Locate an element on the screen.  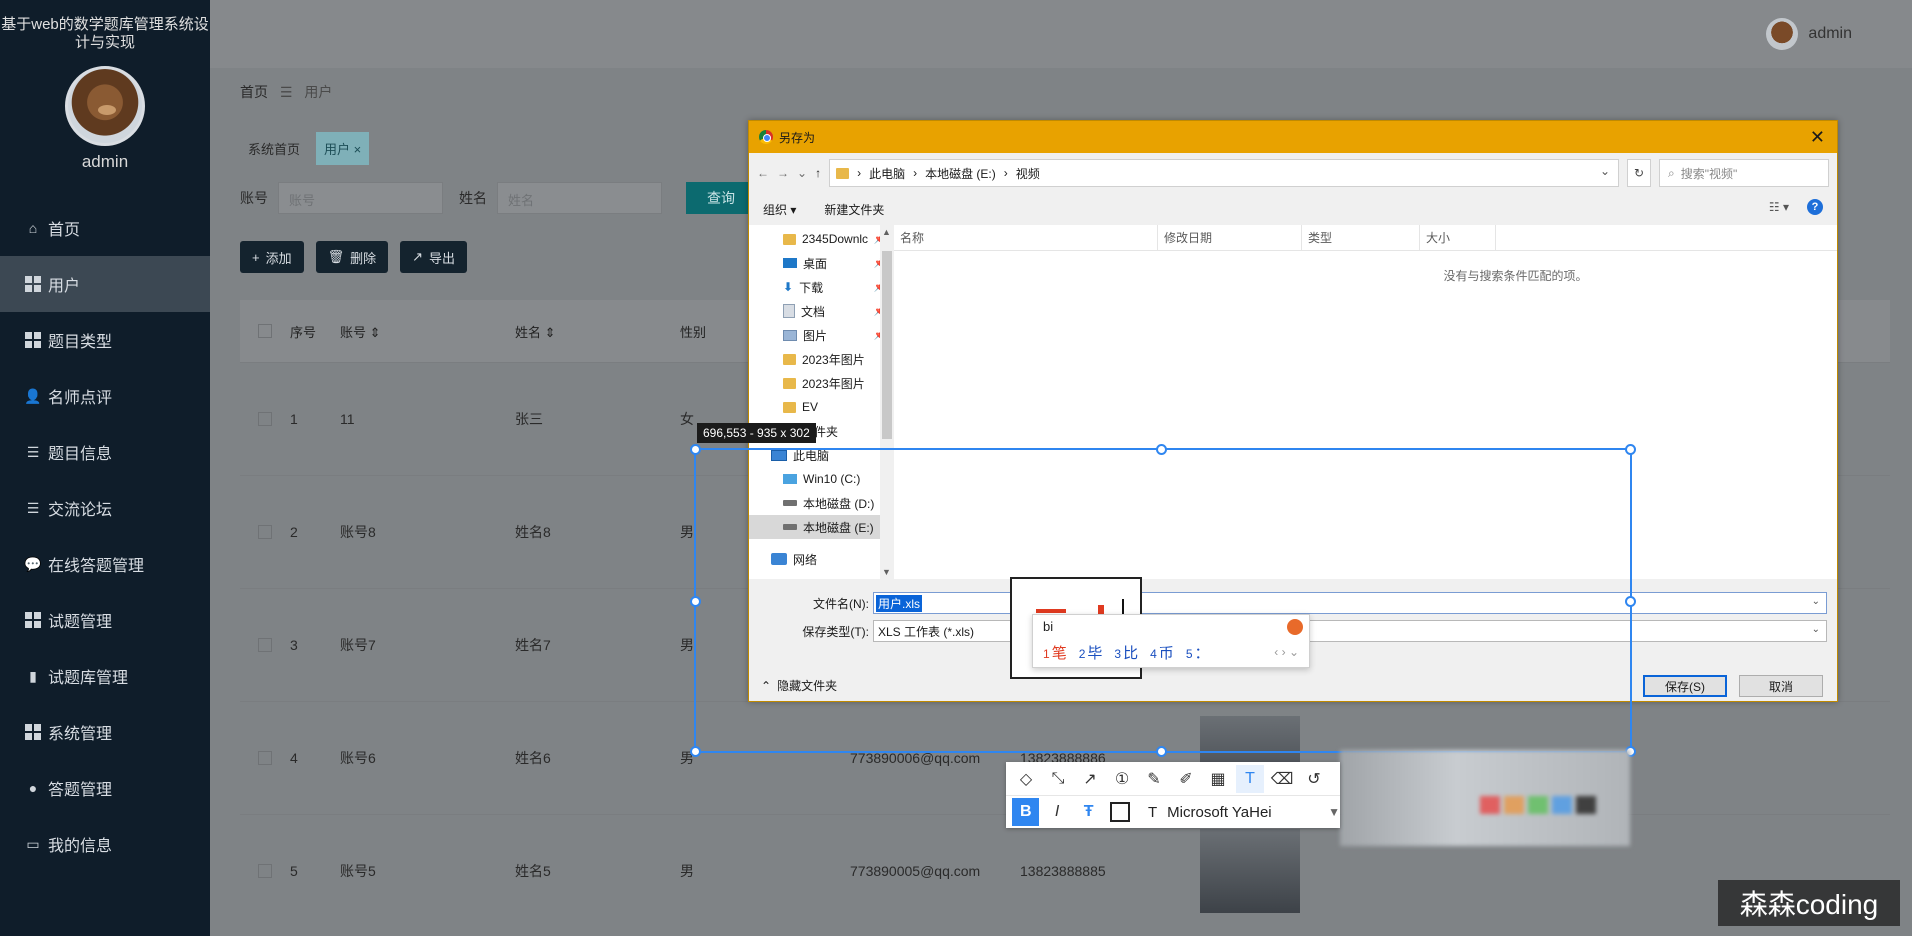
nav-item: 2345Downlc📌 is located at coordinates (821, 239).